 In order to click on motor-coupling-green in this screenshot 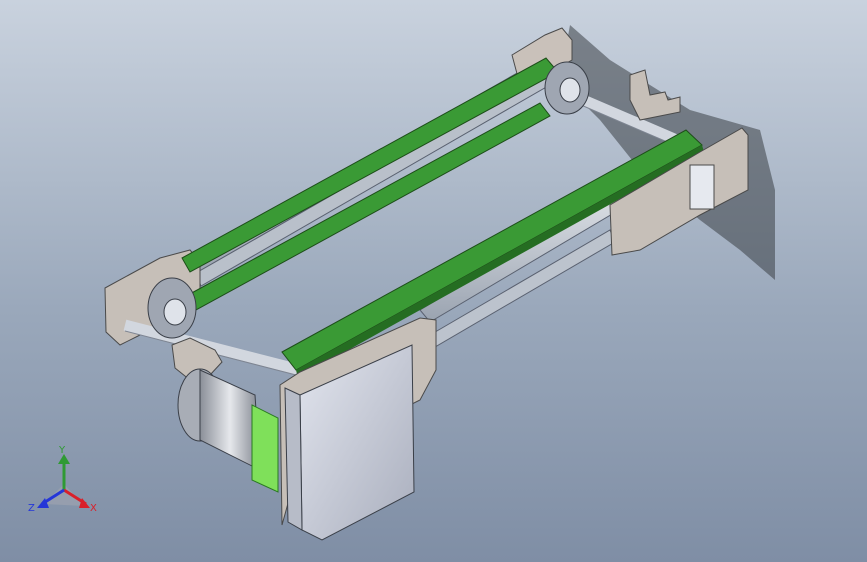, I will do `click(265, 448)`.